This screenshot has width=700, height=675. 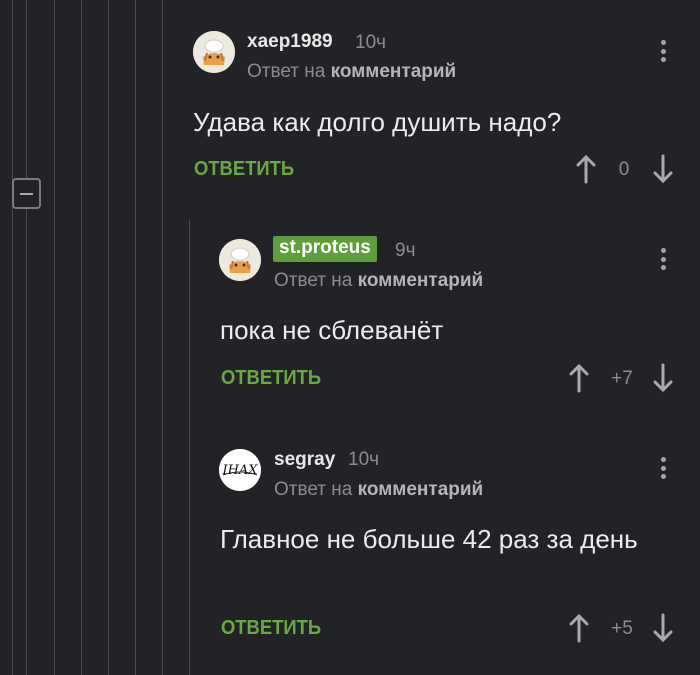 I want to click on kebab-menu-icon, so click(x=663, y=459).